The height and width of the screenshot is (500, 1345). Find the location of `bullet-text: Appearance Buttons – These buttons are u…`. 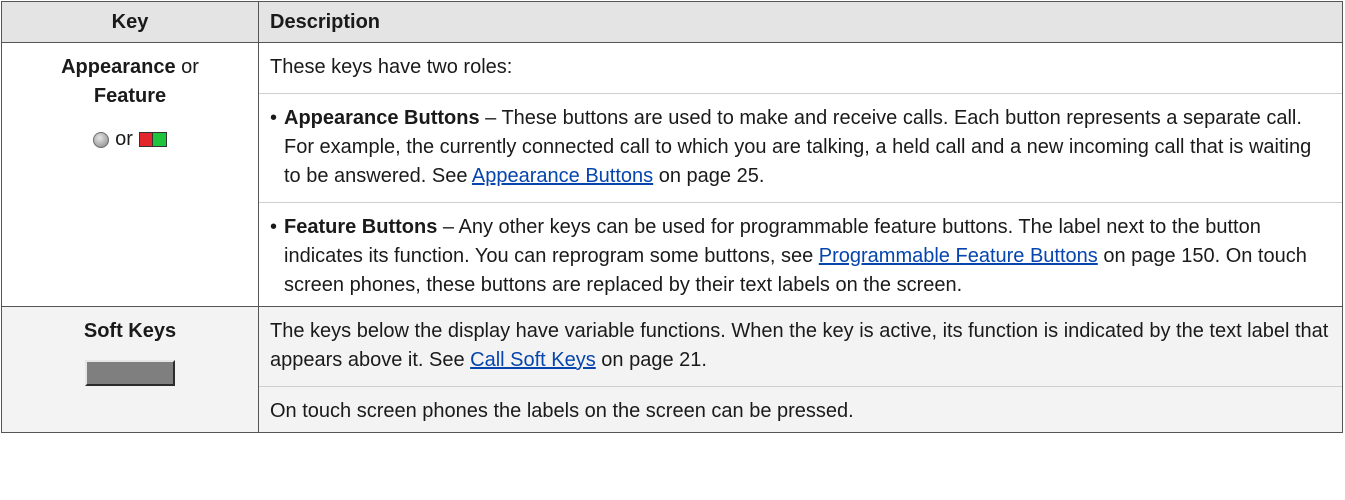

bullet-text: Appearance Buttons – These buttons are u… is located at coordinates (807, 147).